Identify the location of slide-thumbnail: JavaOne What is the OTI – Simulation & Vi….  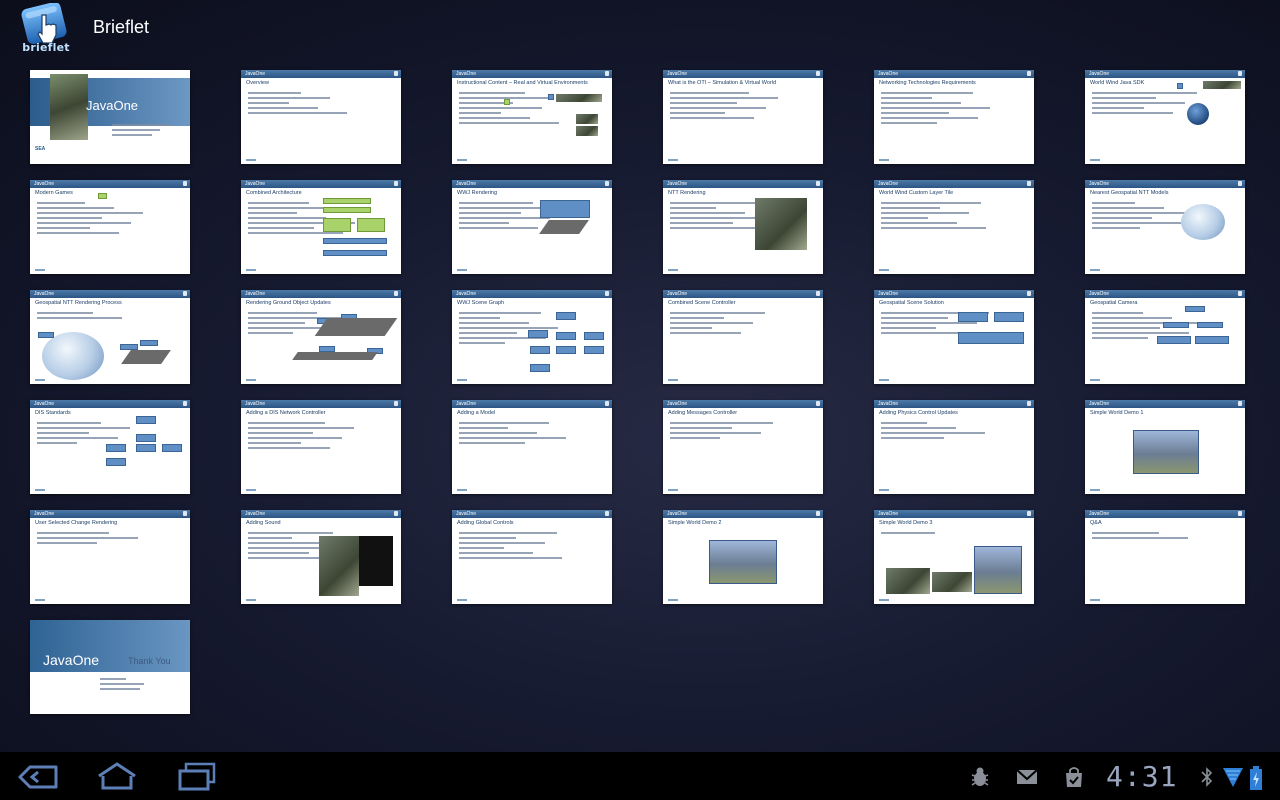
(743, 117).